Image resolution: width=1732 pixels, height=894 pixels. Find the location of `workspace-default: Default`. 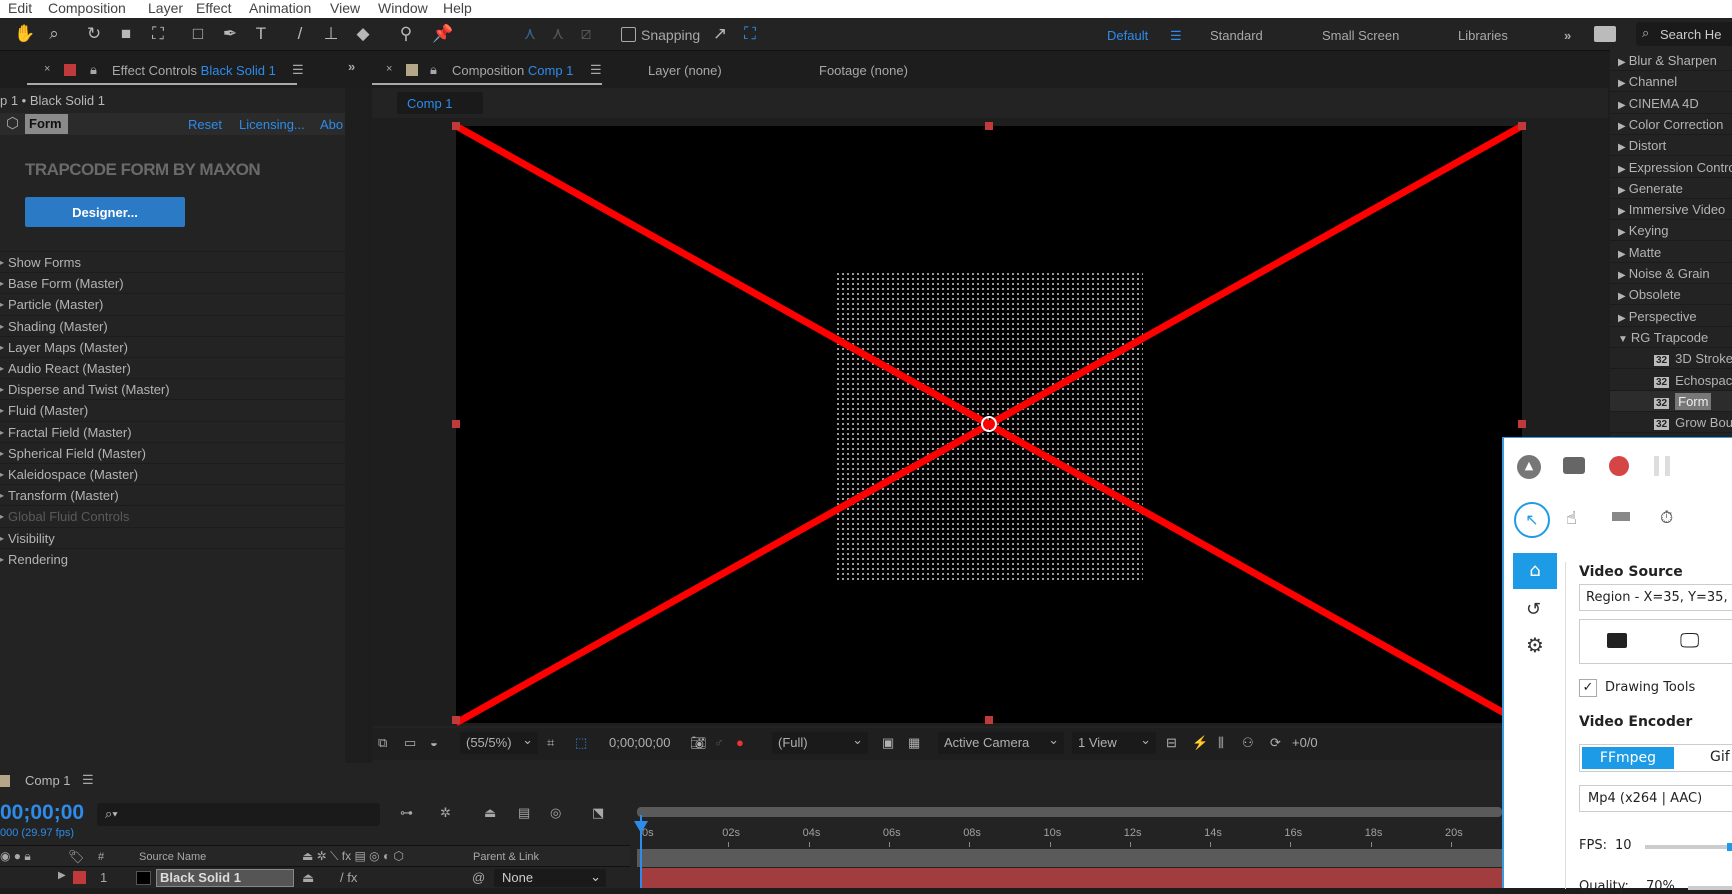

workspace-default: Default is located at coordinates (1127, 35).